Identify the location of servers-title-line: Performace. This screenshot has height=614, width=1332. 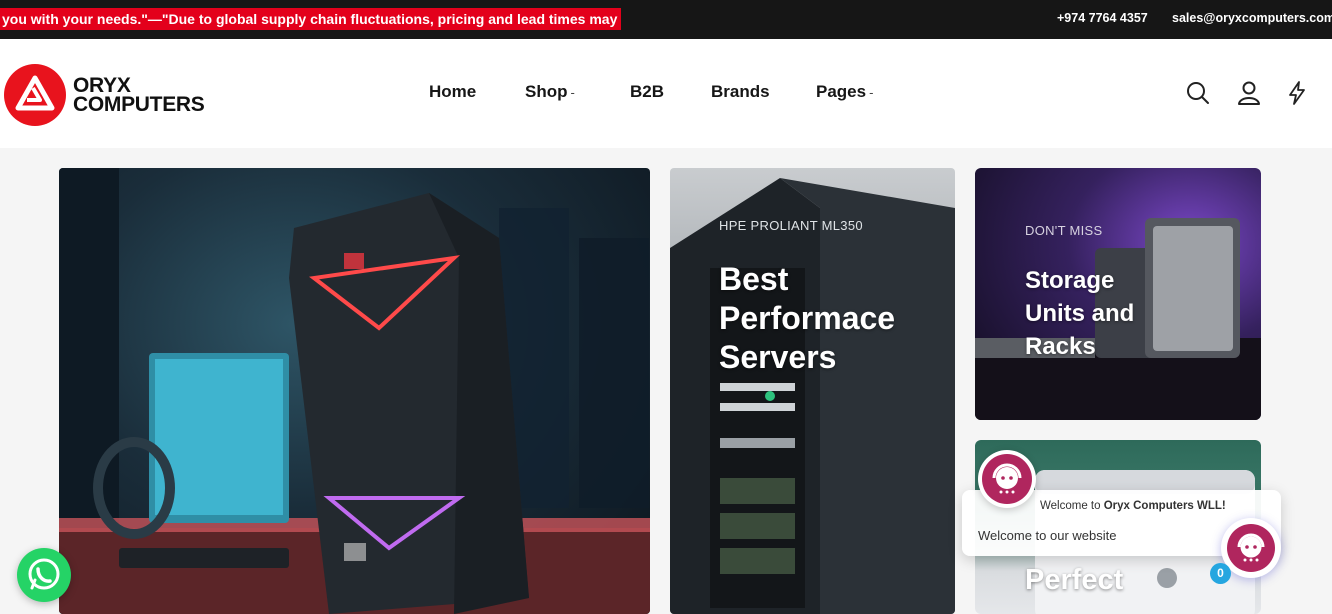
(807, 318).